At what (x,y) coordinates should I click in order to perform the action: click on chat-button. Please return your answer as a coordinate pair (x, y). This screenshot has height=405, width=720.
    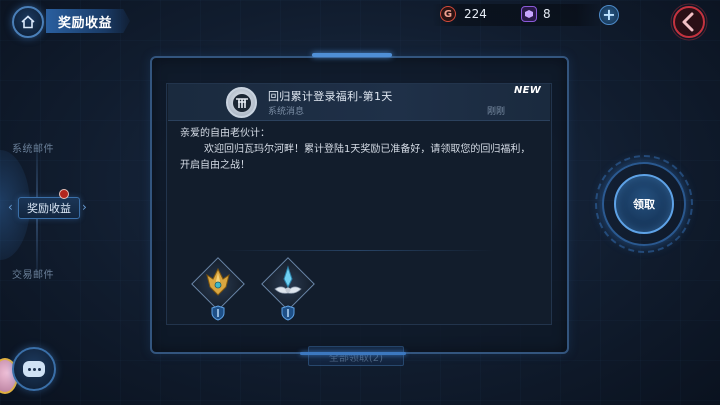
    Looking at the image, I should click on (34, 369).